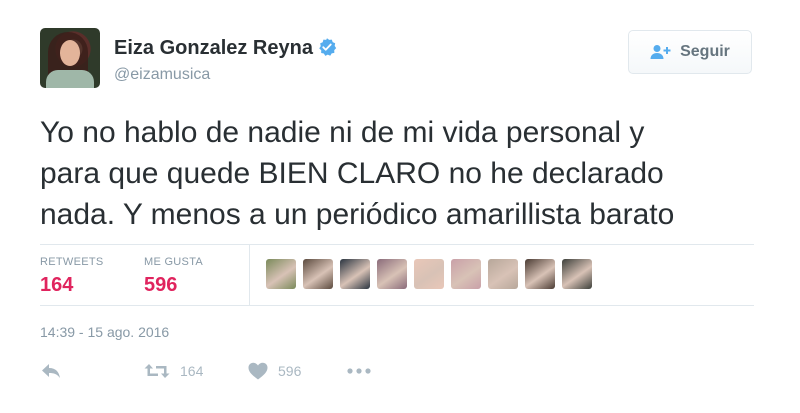 The width and height of the screenshot is (800, 413). Describe the element at coordinates (104, 332) in the screenshot. I see `tweet-timestamp: 14:39 - 15 ago. 2016` at that location.